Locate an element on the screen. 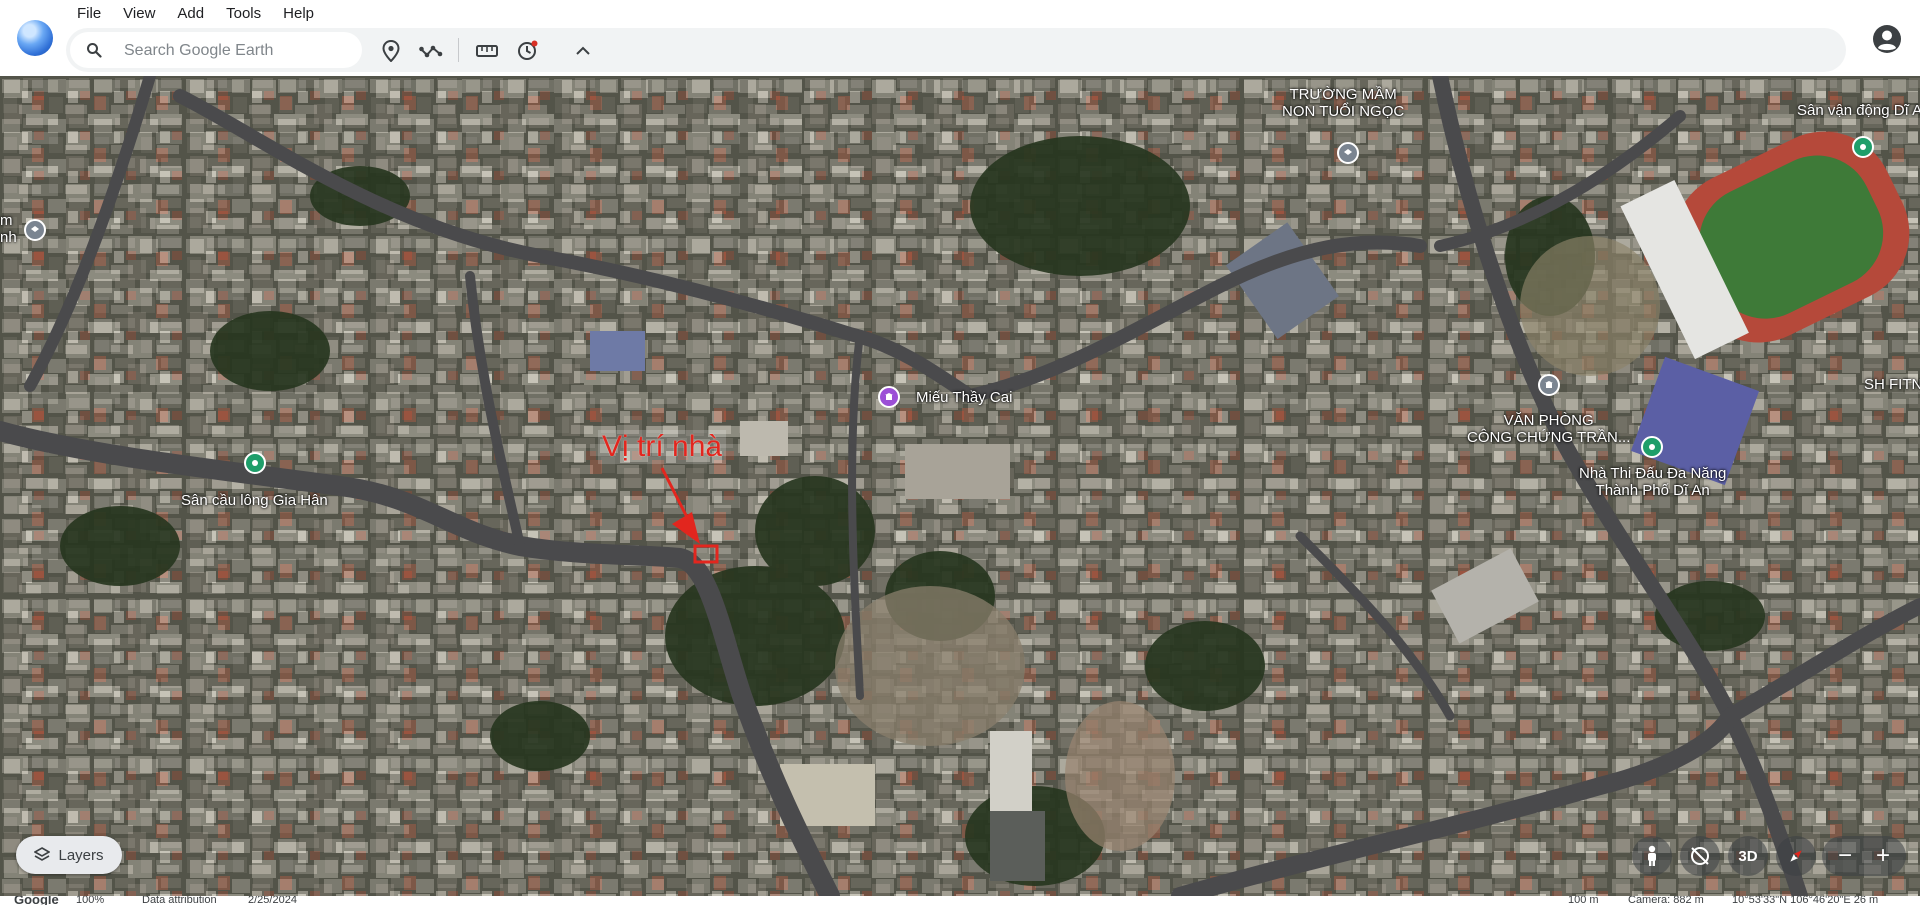  label-arena-line2: Thành Phố Dĩ An is located at coordinates (1652, 490).